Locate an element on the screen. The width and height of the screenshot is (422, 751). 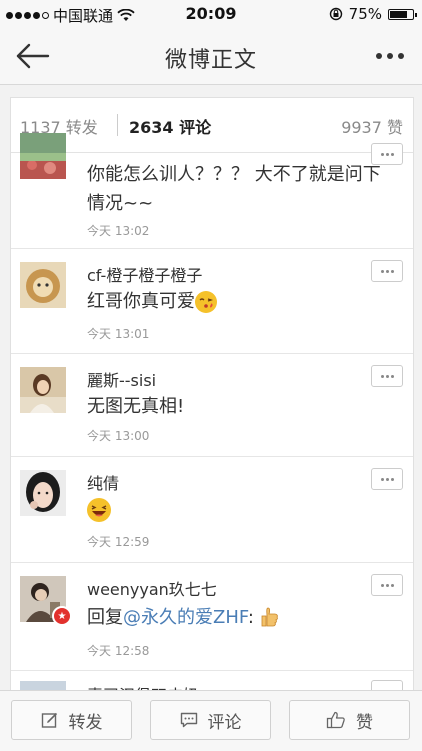
comment-time: 今天 13:00 is located at coordinates (118, 436).